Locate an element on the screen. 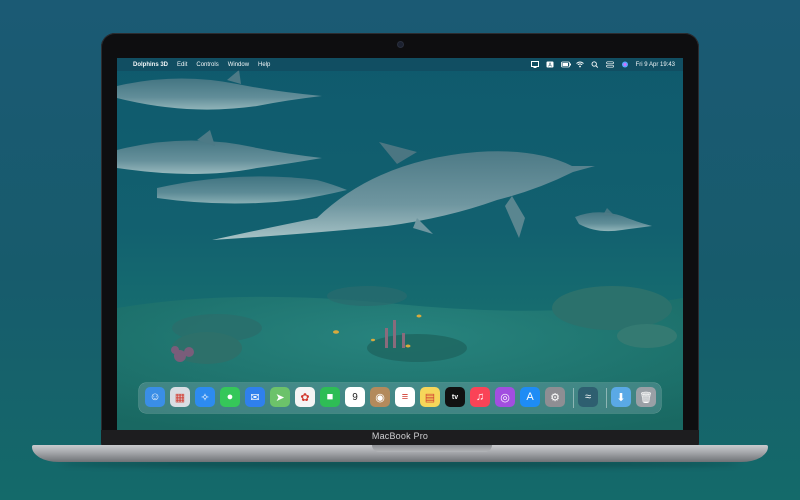 The width and height of the screenshot is (800, 500). dock-app-messages: ● is located at coordinates (230, 397).